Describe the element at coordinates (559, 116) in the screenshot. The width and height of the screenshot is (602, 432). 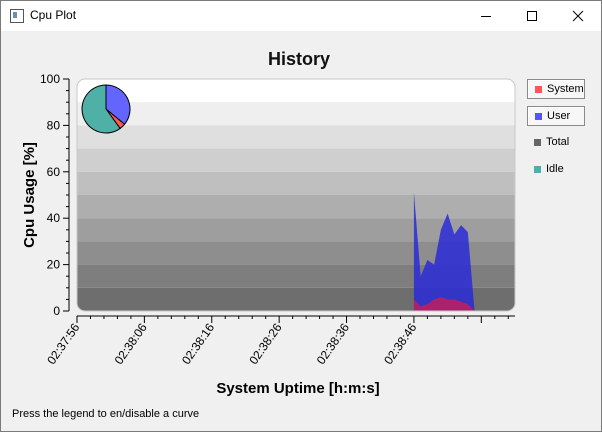
I see `legend-label: User` at that location.